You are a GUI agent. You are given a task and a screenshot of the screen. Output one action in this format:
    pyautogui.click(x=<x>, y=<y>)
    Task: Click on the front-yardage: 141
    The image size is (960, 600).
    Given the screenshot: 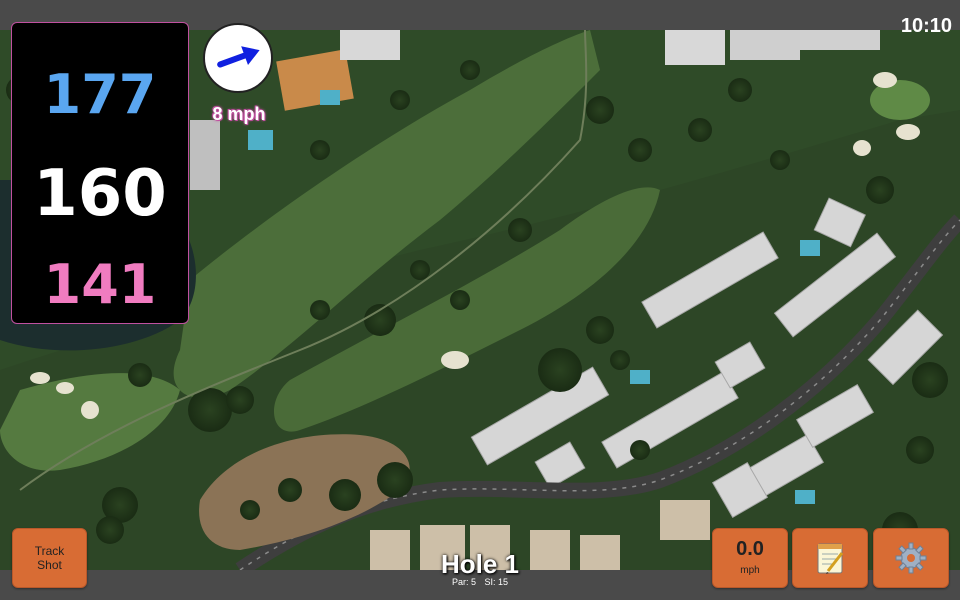 What is the action you would take?
    pyautogui.click(x=100, y=284)
    